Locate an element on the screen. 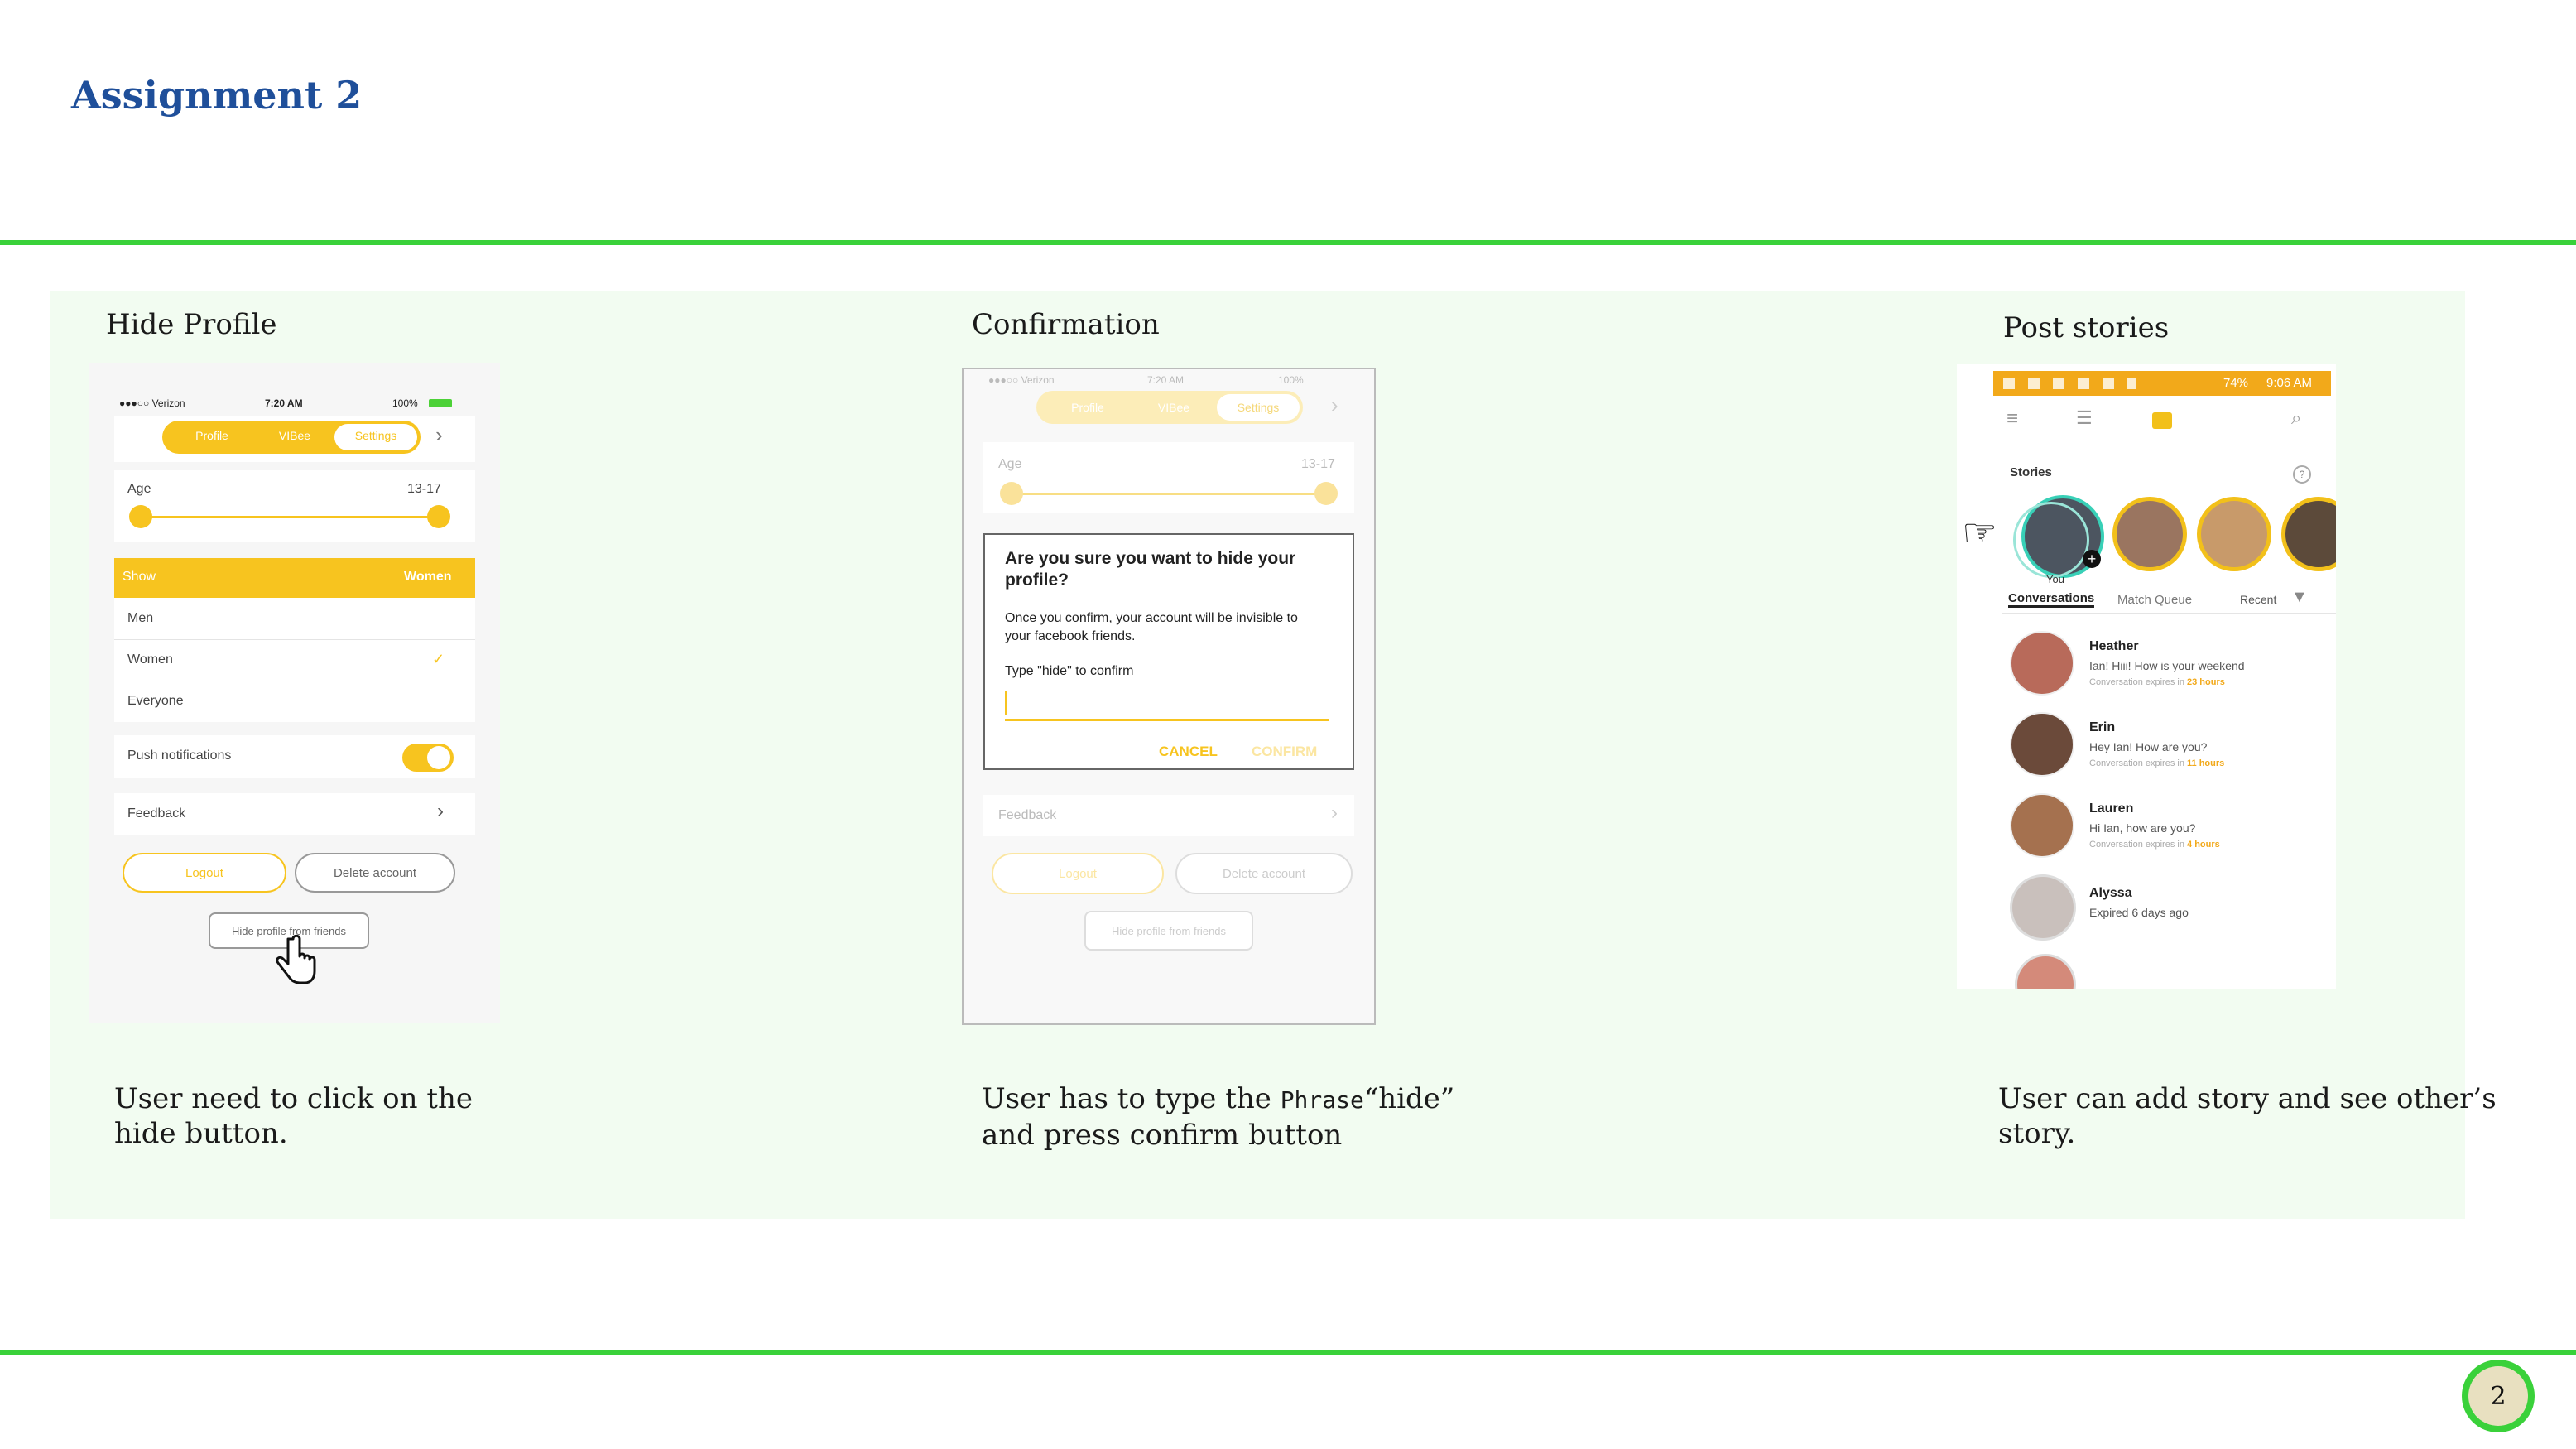 This screenshot has height=1449, width=2576. conversation-expiry: Conversation expires in 4 hours is located at coordinates (2154, 845).